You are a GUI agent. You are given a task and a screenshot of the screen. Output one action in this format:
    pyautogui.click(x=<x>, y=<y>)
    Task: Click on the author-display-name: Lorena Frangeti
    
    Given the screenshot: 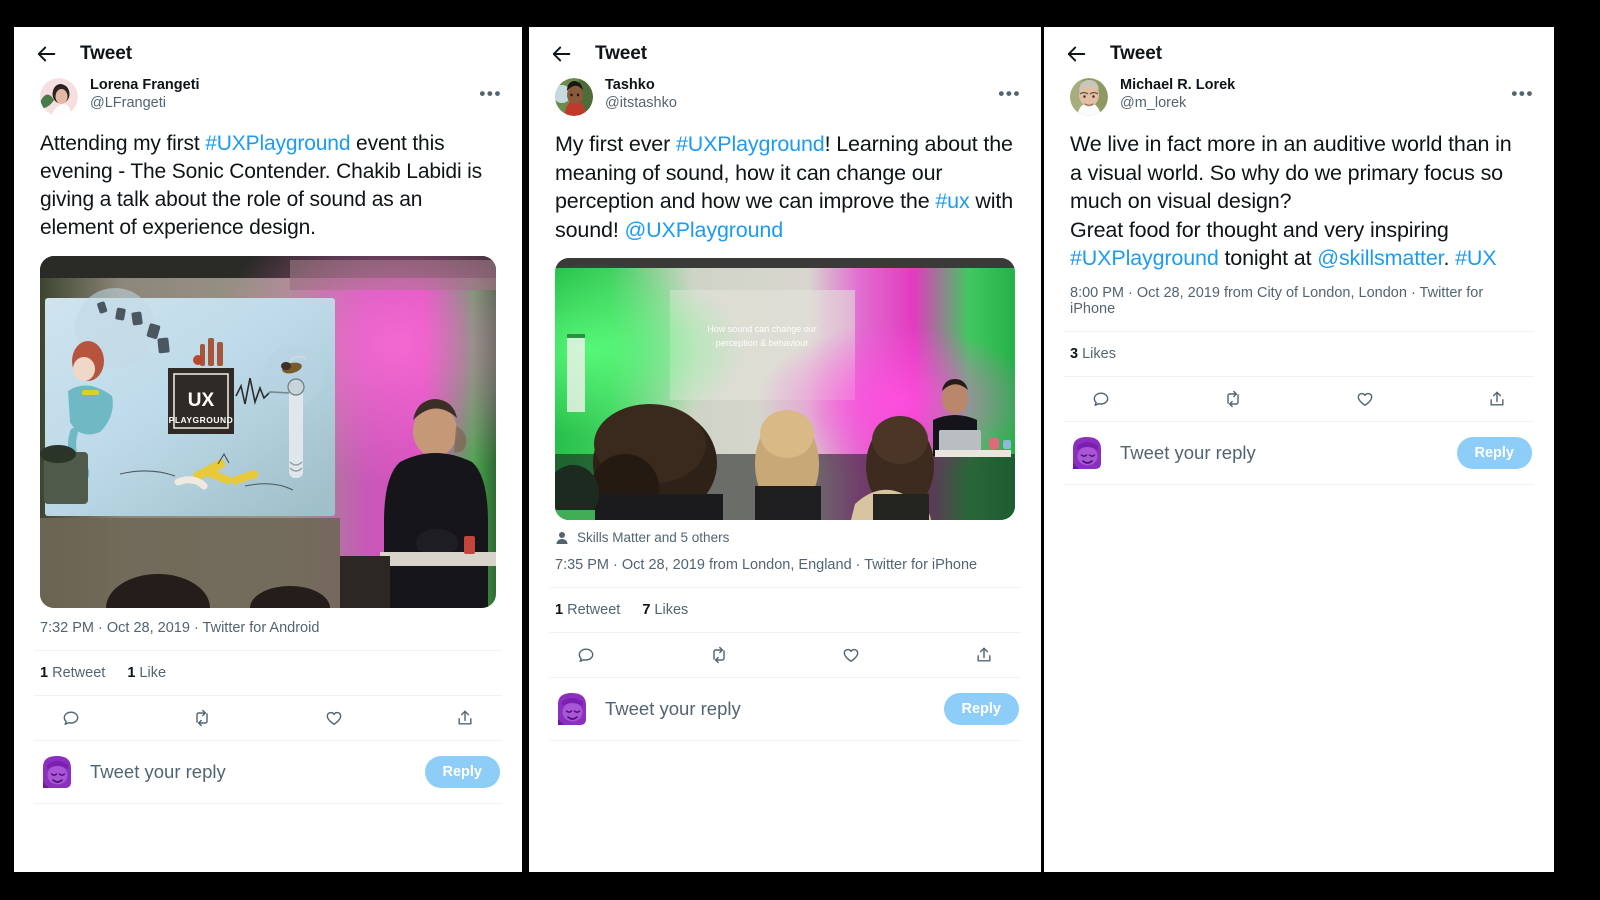 What is the action you would take?
    pyautogui.click(x=145, y=85)
    